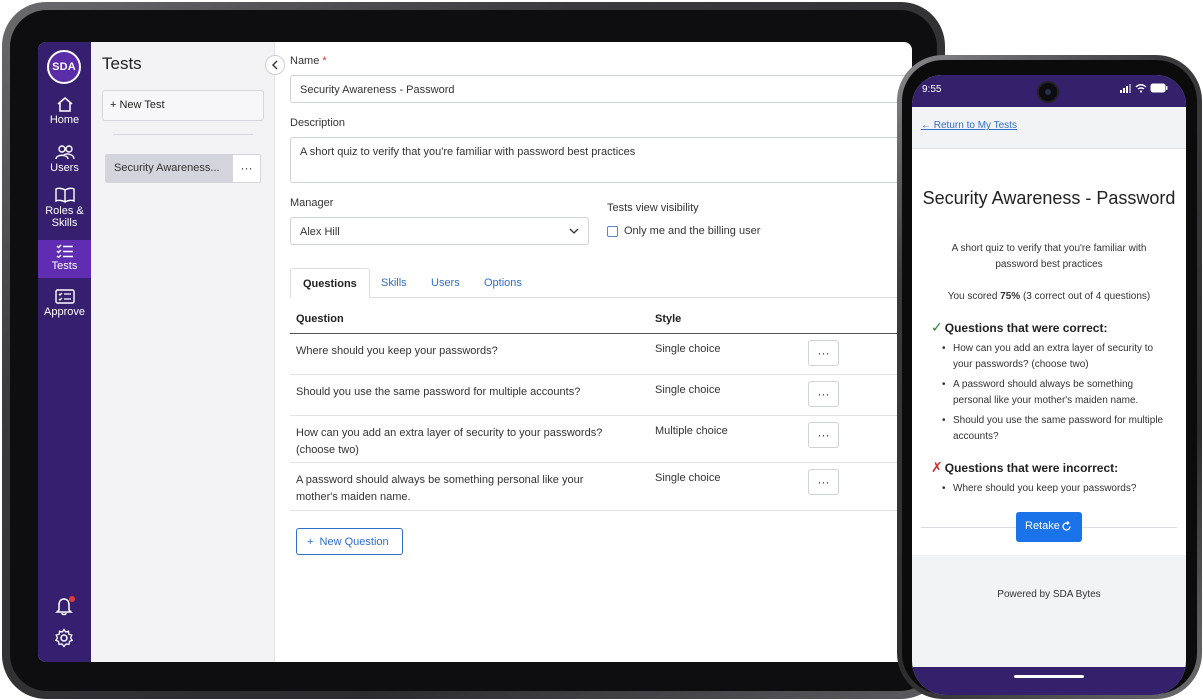 Image resolution: width=1203 pixels, height=700 pixels. Describe the element at coordinates (1085, 296) in the screenshot. I see `score-suffix: (3 correct out of 4 questions)` at that location.